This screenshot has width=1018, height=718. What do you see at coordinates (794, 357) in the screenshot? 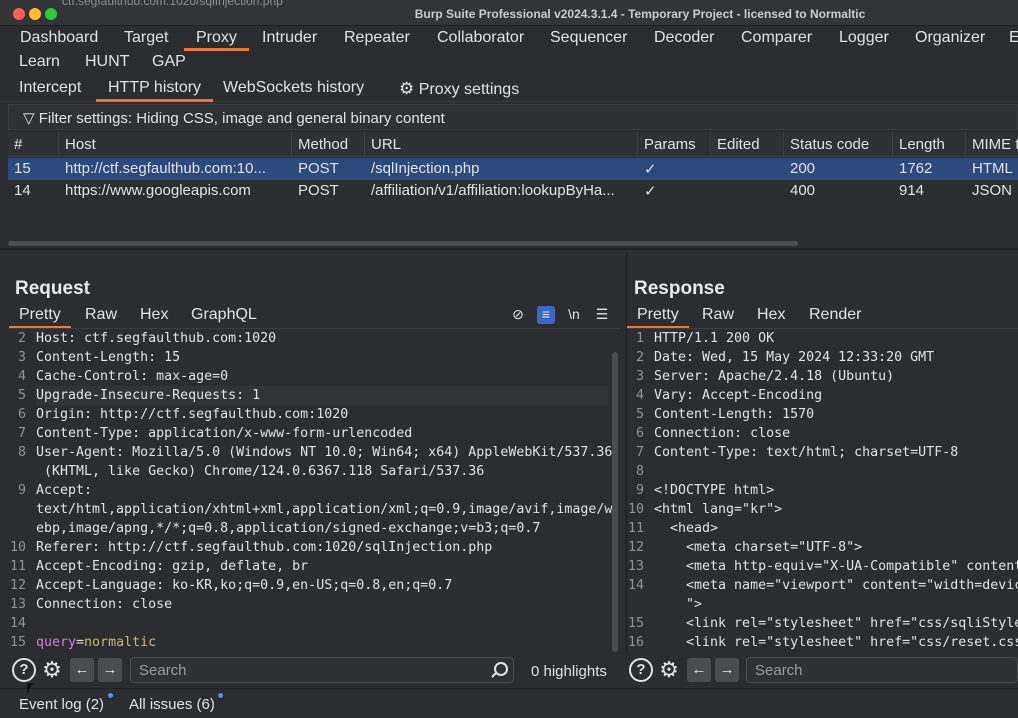
I see `code-line: Date: Wed, 15 May 2024 12:33:20 GMT` at bounding box center [794, 357].